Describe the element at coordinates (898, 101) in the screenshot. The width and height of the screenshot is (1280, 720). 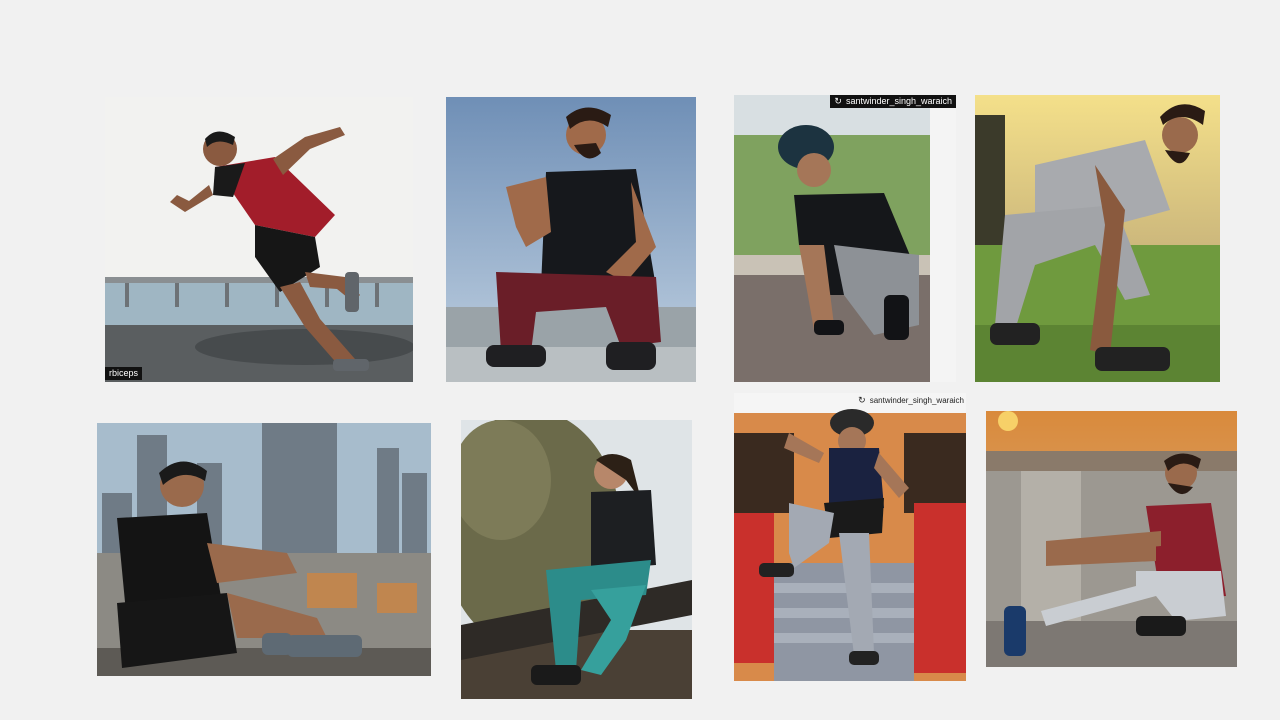
I see `photo-3-credit-text: santwinder_singh_waraich` at that location.